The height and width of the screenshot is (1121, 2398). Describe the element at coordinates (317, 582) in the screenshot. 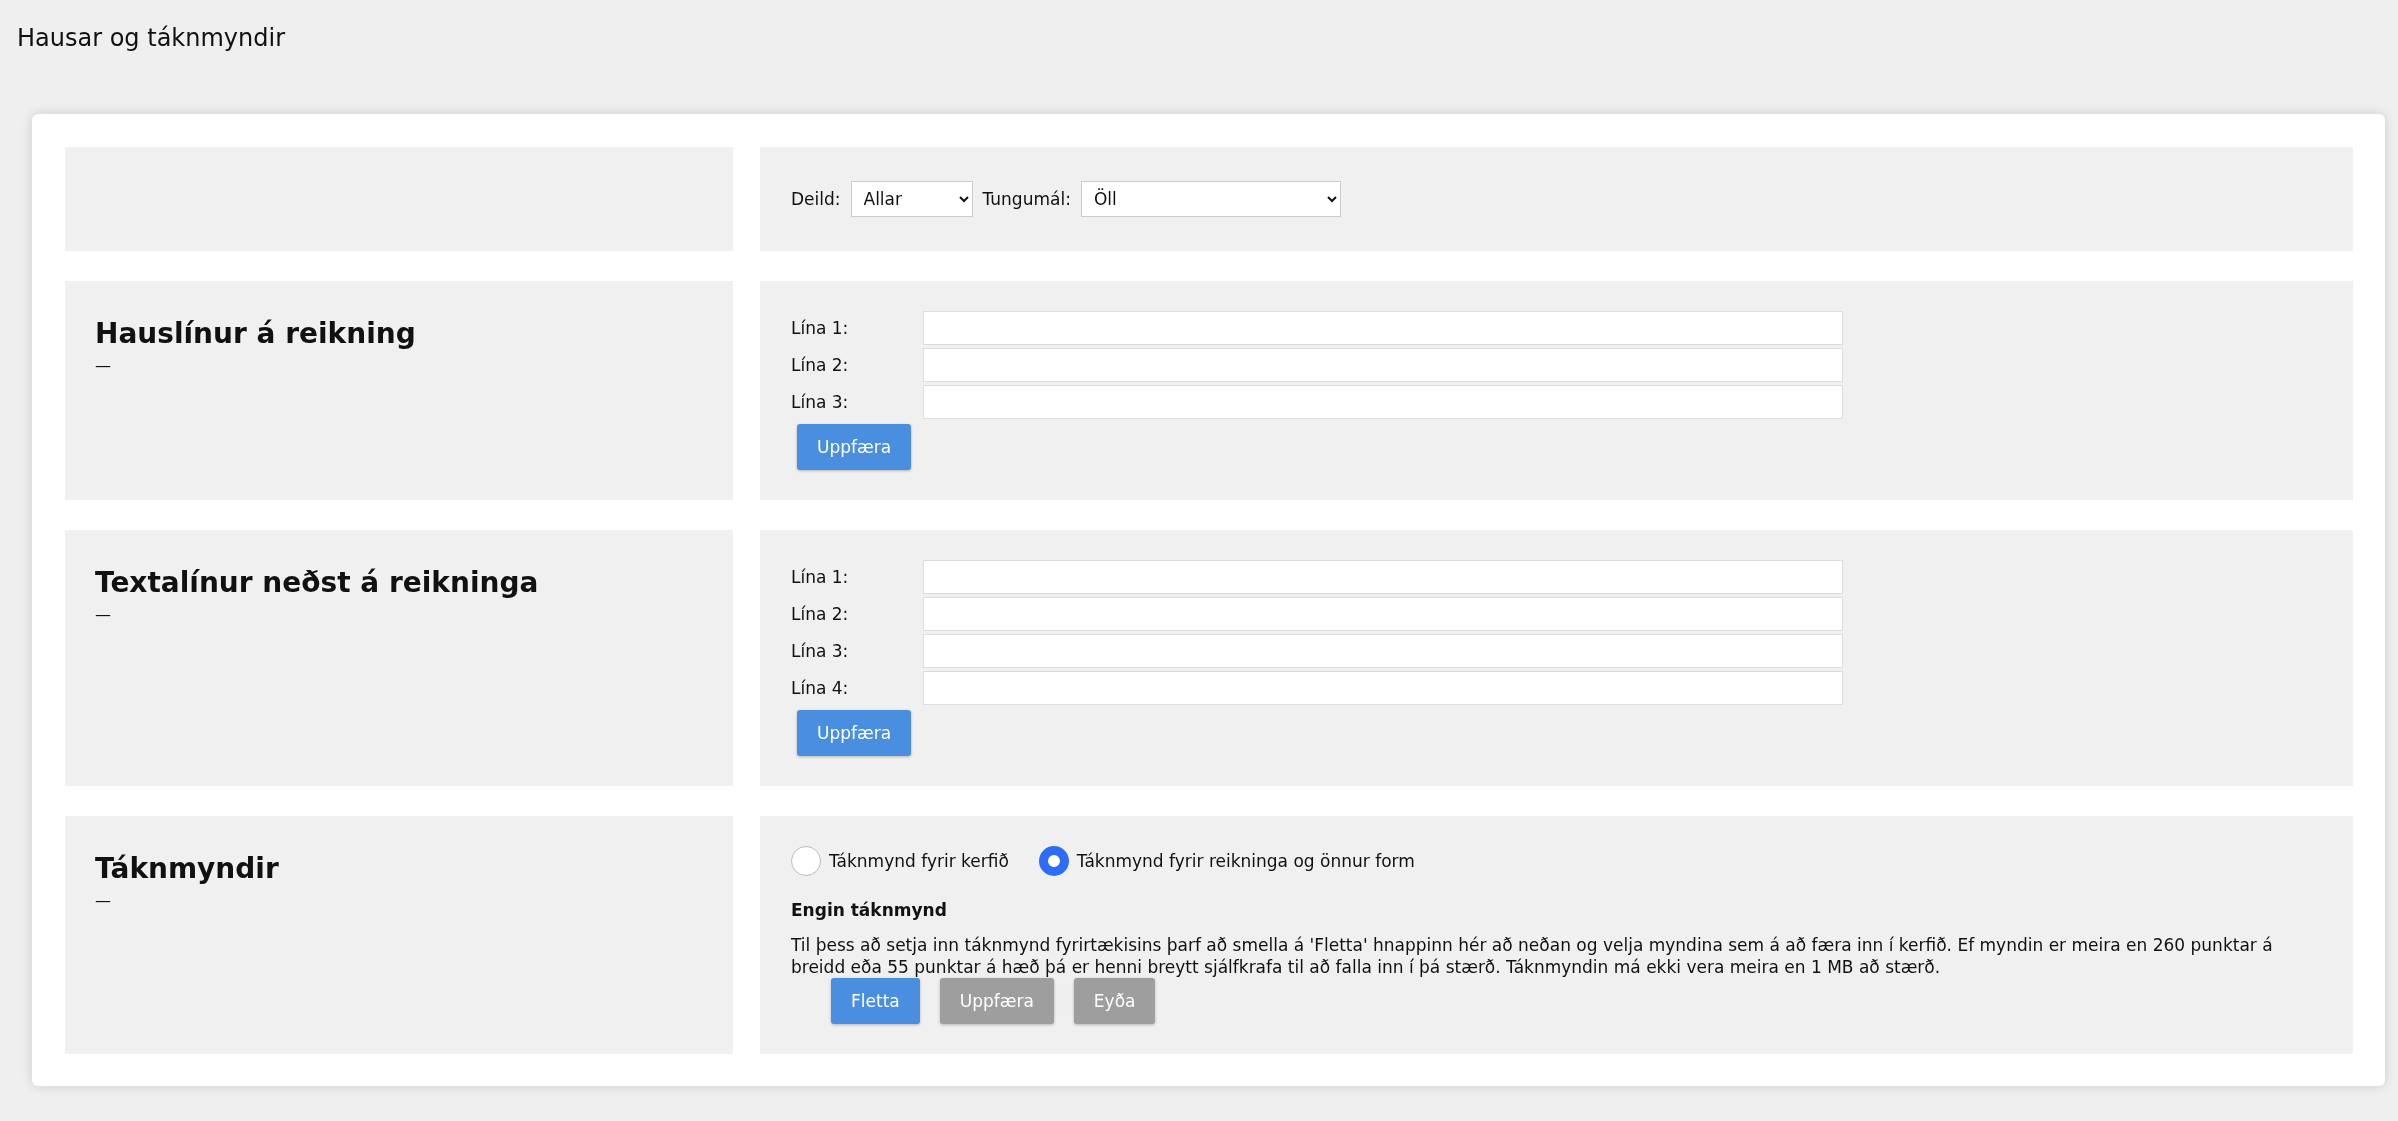

I see `section-heading: Textalínur neðst á reikninga` at that location.